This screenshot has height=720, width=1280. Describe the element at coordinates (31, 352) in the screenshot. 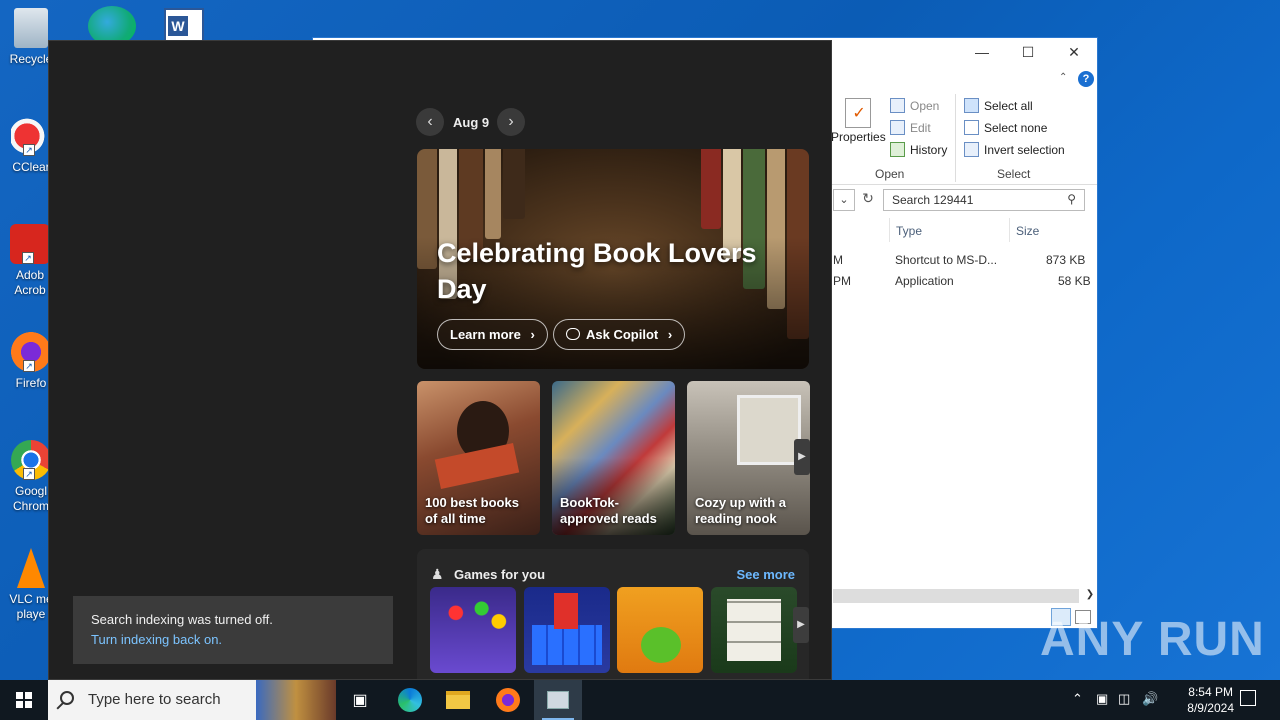

I see `firefox-icon: ↗` at that location.